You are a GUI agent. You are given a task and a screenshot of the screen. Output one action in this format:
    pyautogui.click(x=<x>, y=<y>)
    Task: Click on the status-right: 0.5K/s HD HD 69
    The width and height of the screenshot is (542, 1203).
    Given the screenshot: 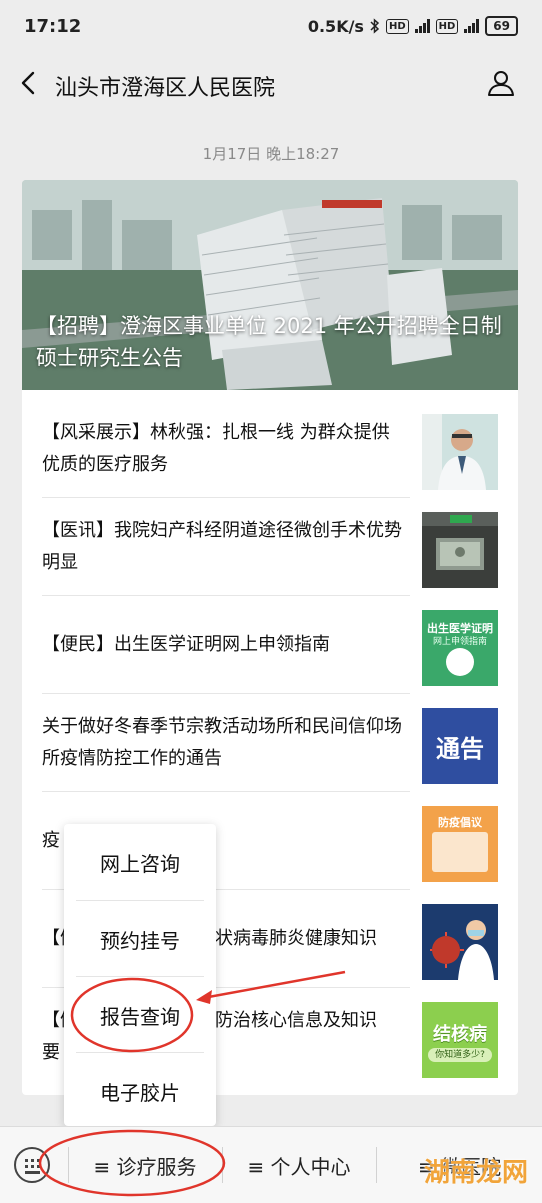 What is the action you would take?
    pyautogui.click(x=413, y=26)
    